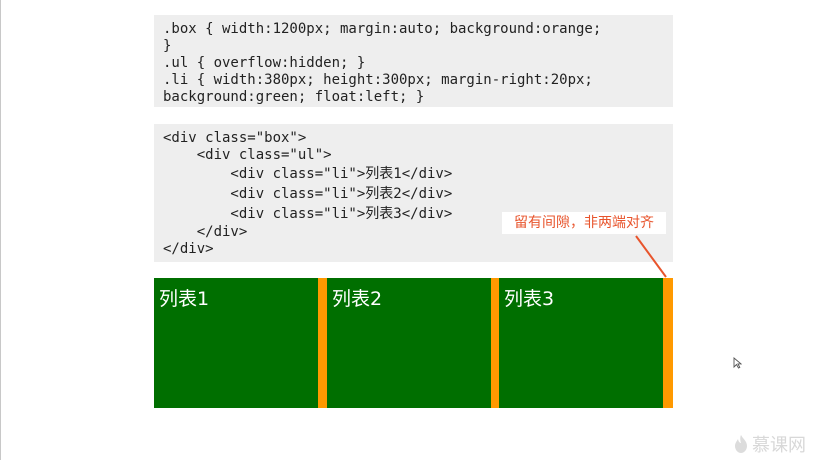 The width and height of the screenshot is (826, 460). I want to click on list-item: 列表3, so click(581, 343).